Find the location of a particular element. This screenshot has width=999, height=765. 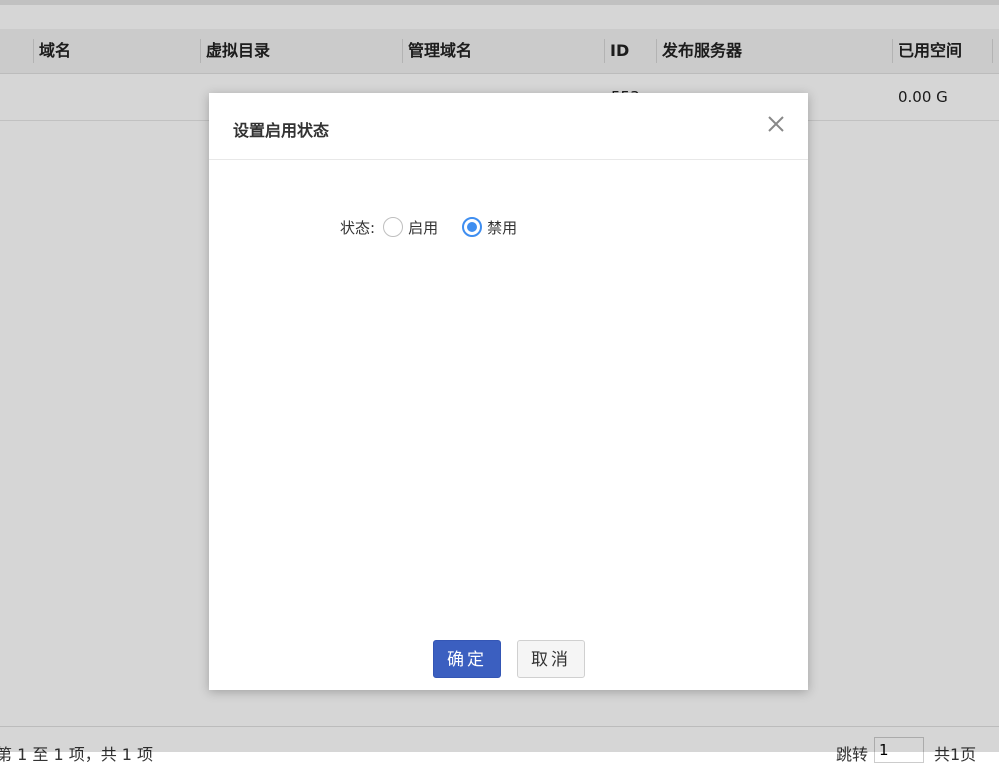

radio-disable-label: 禁用 is located at coordinates (502, 227).